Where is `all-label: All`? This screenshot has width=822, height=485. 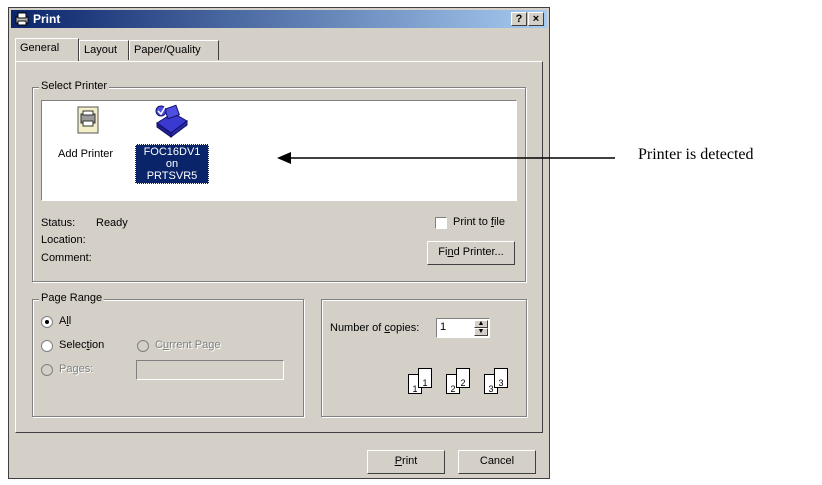 all-label: All is located at coordinates (65, 321).